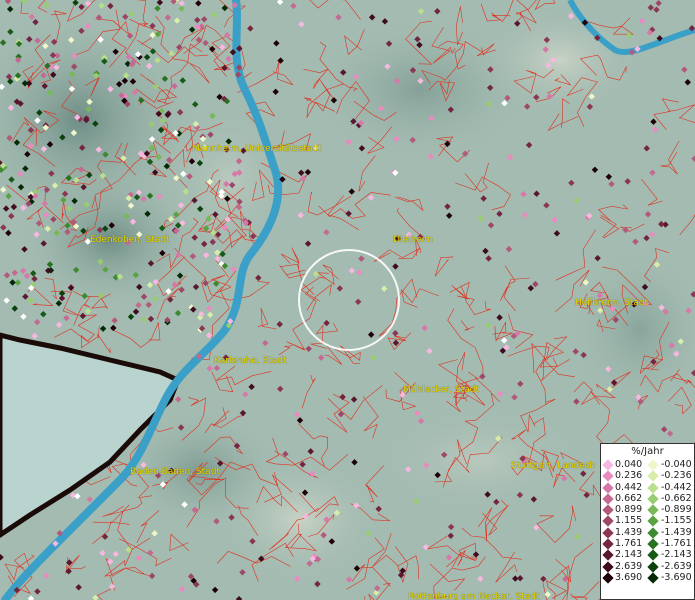 This screenshot has height=600, width=695. I want to click on city-label-edenkoben: Edenkoben, Stadt, so click(130, 240).